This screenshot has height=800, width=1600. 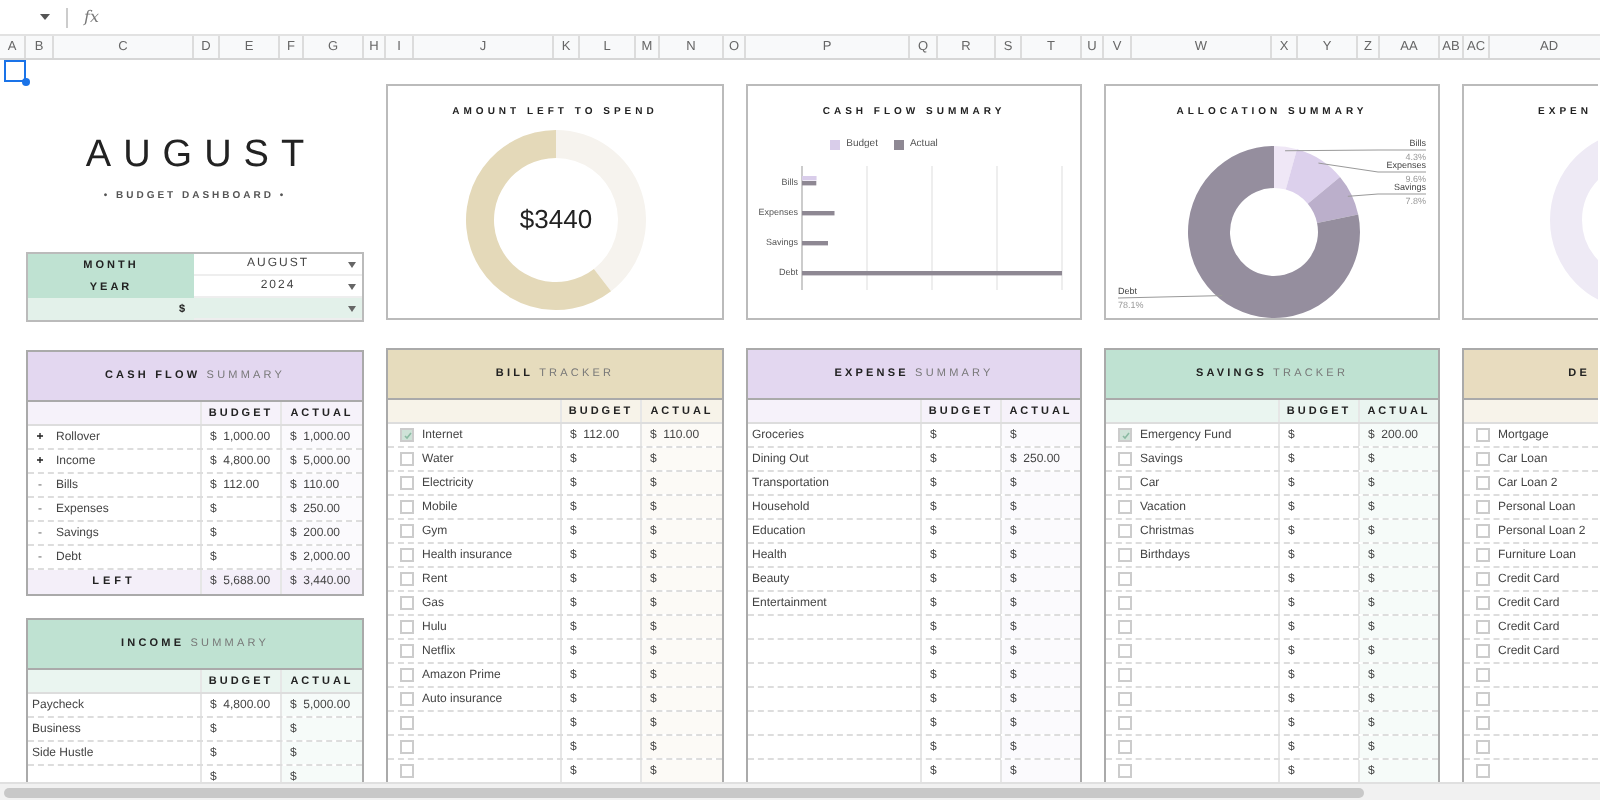 What do you see at coordinates (200, 156) in the screenshot?
I see `month-title: AUGUST` at bounding box center [200, 156].